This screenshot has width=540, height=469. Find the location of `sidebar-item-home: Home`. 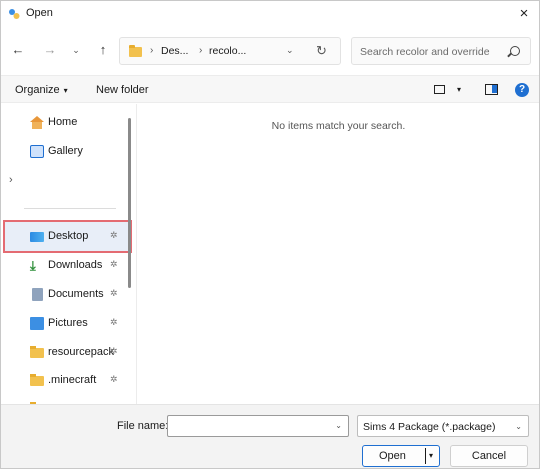

sidebar-item-home: Home is located at coordinates (65, 123).